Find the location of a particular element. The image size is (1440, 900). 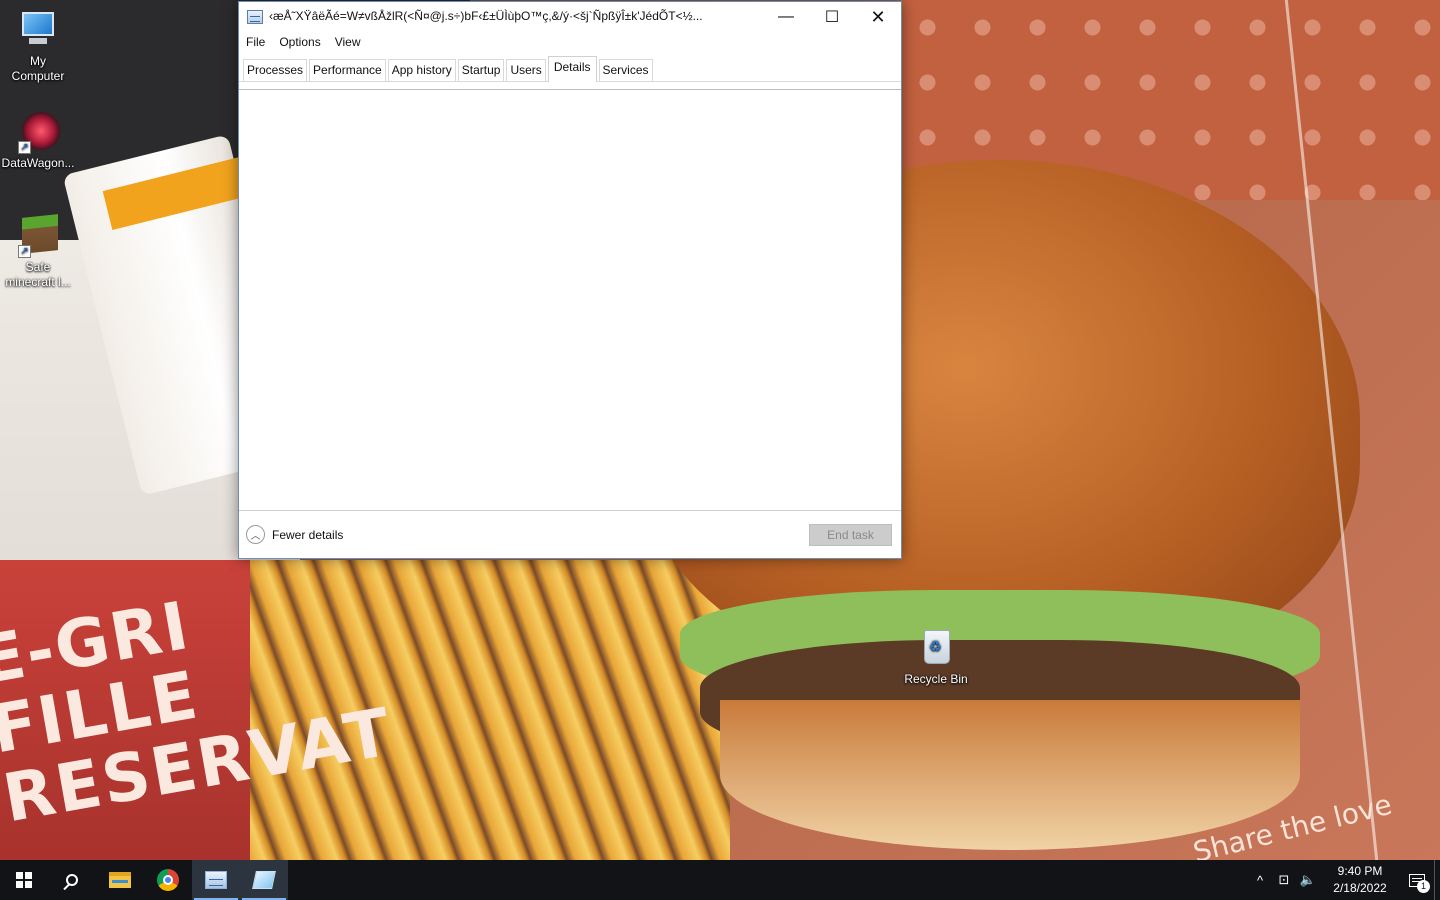

desktop-icon-label: Computer is located at coordinates (38, 76).